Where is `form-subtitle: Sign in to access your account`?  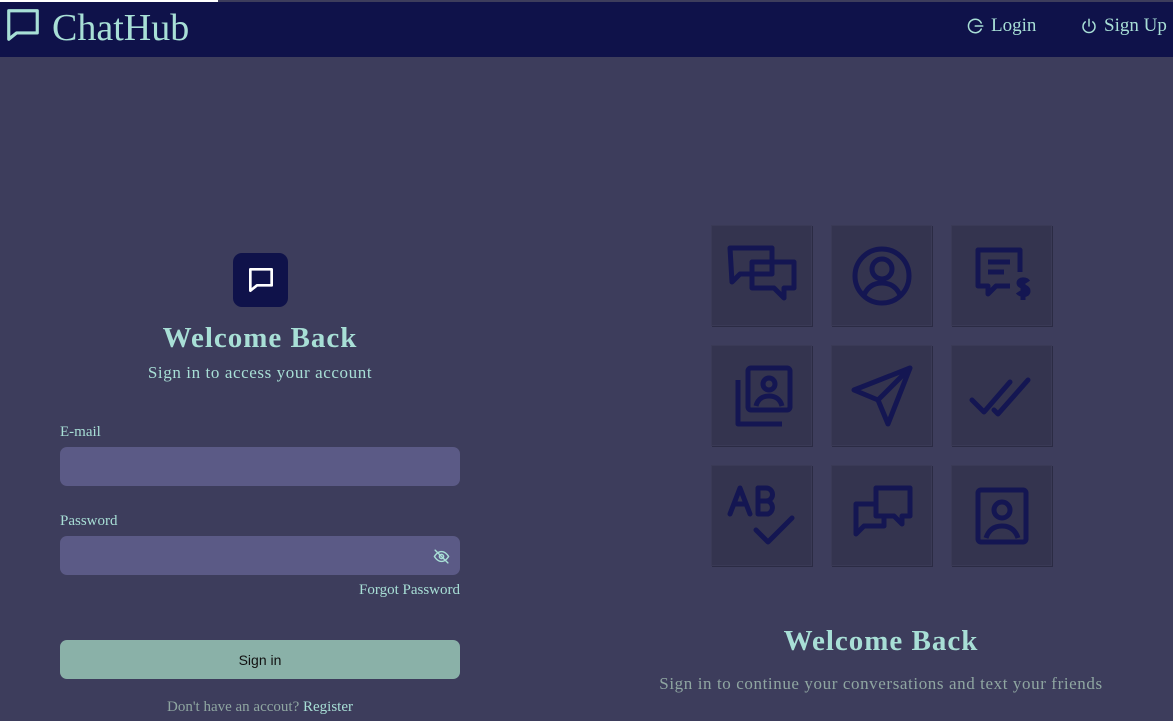
form-subtitle: Sign in to access your account is located at coordinates (260, 372).